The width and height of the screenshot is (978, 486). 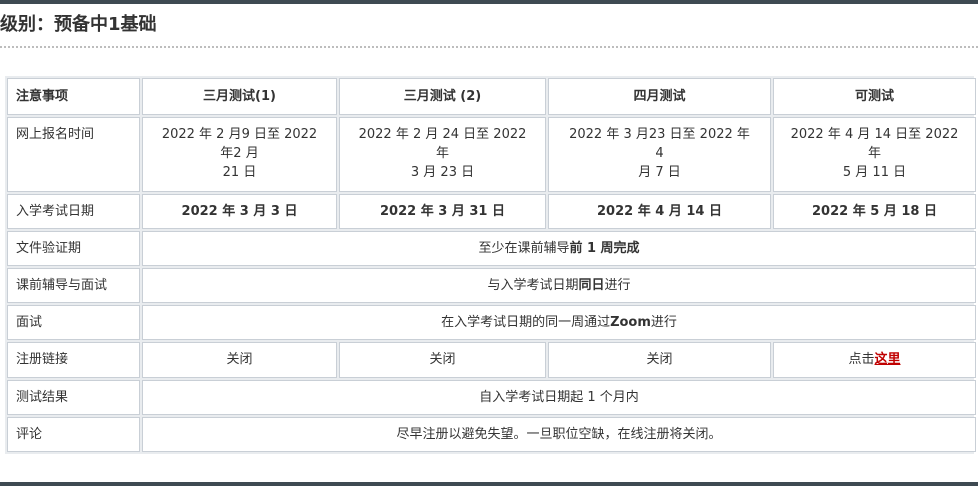 I want to click on table-row-registration-link: 注册链接 关闭 关闭 关闭 点击这里, so click(x=491, y=360).